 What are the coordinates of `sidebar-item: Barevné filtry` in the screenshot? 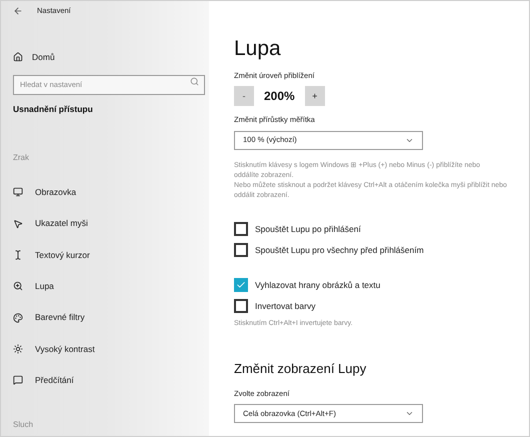 It's located at (109, 318).